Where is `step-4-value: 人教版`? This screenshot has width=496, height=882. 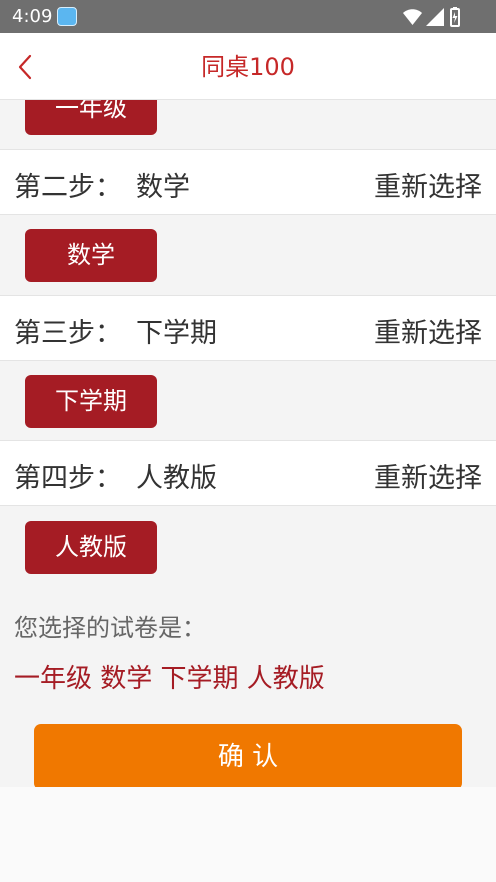
step-4-value: 人教版 is located at coordinates (176, 478).